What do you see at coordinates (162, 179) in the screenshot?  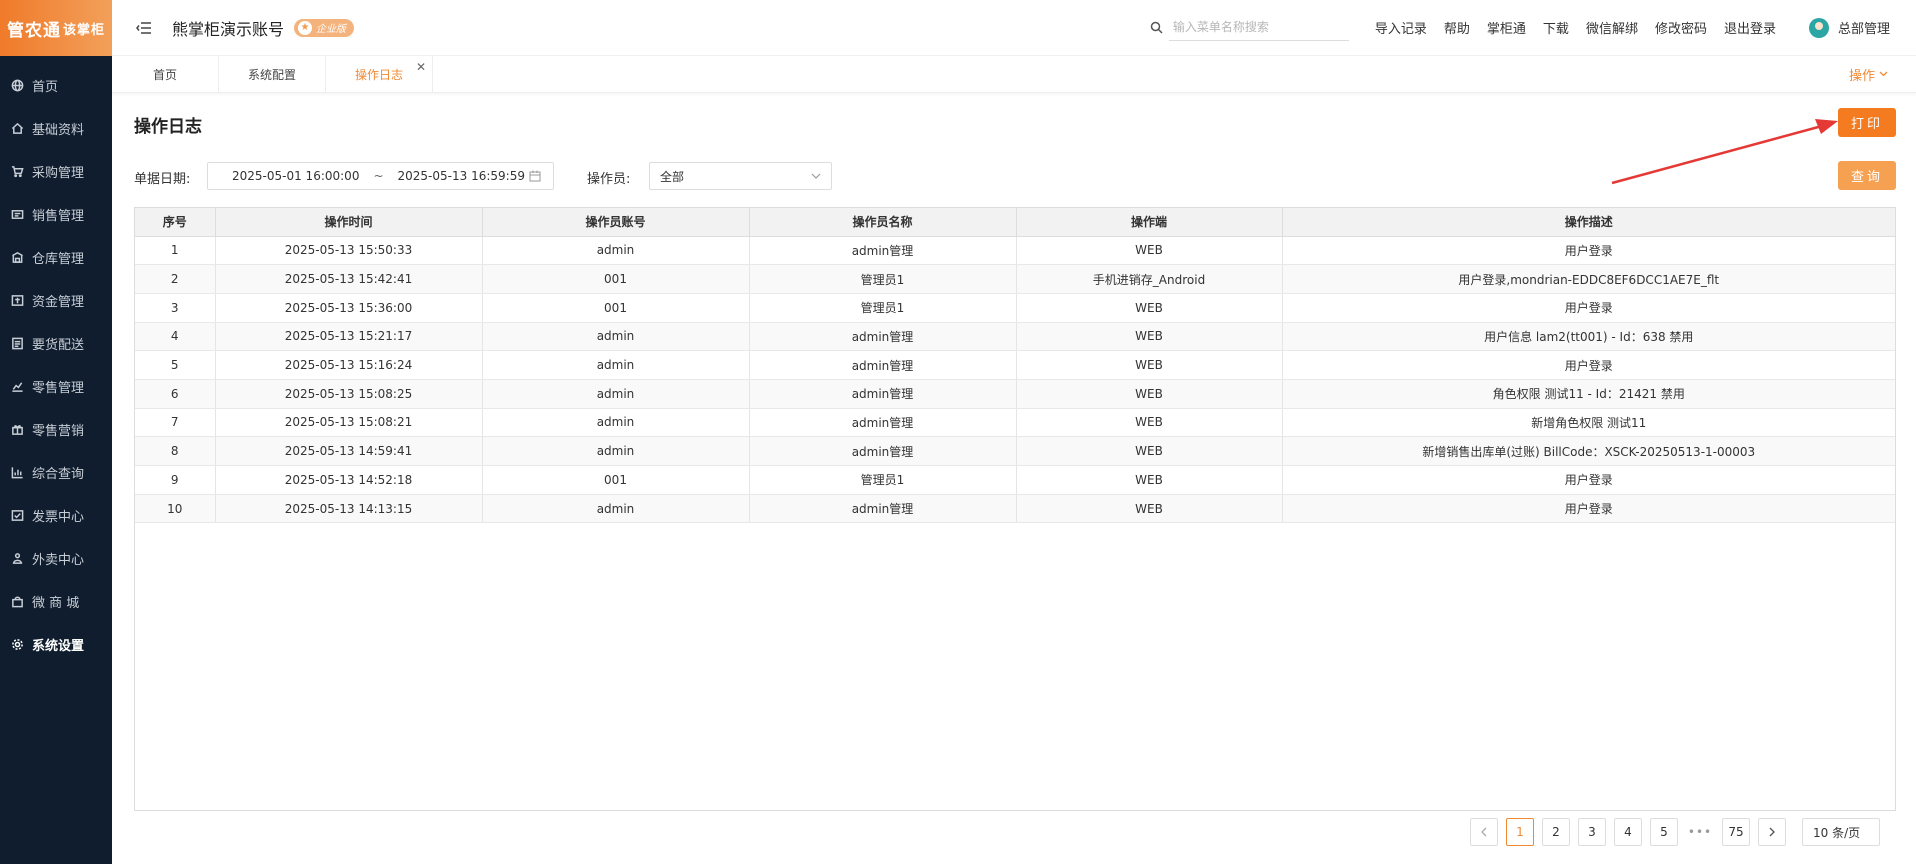 I see `date-filter-label: 单据日期:` at bounding box center [162, 179].